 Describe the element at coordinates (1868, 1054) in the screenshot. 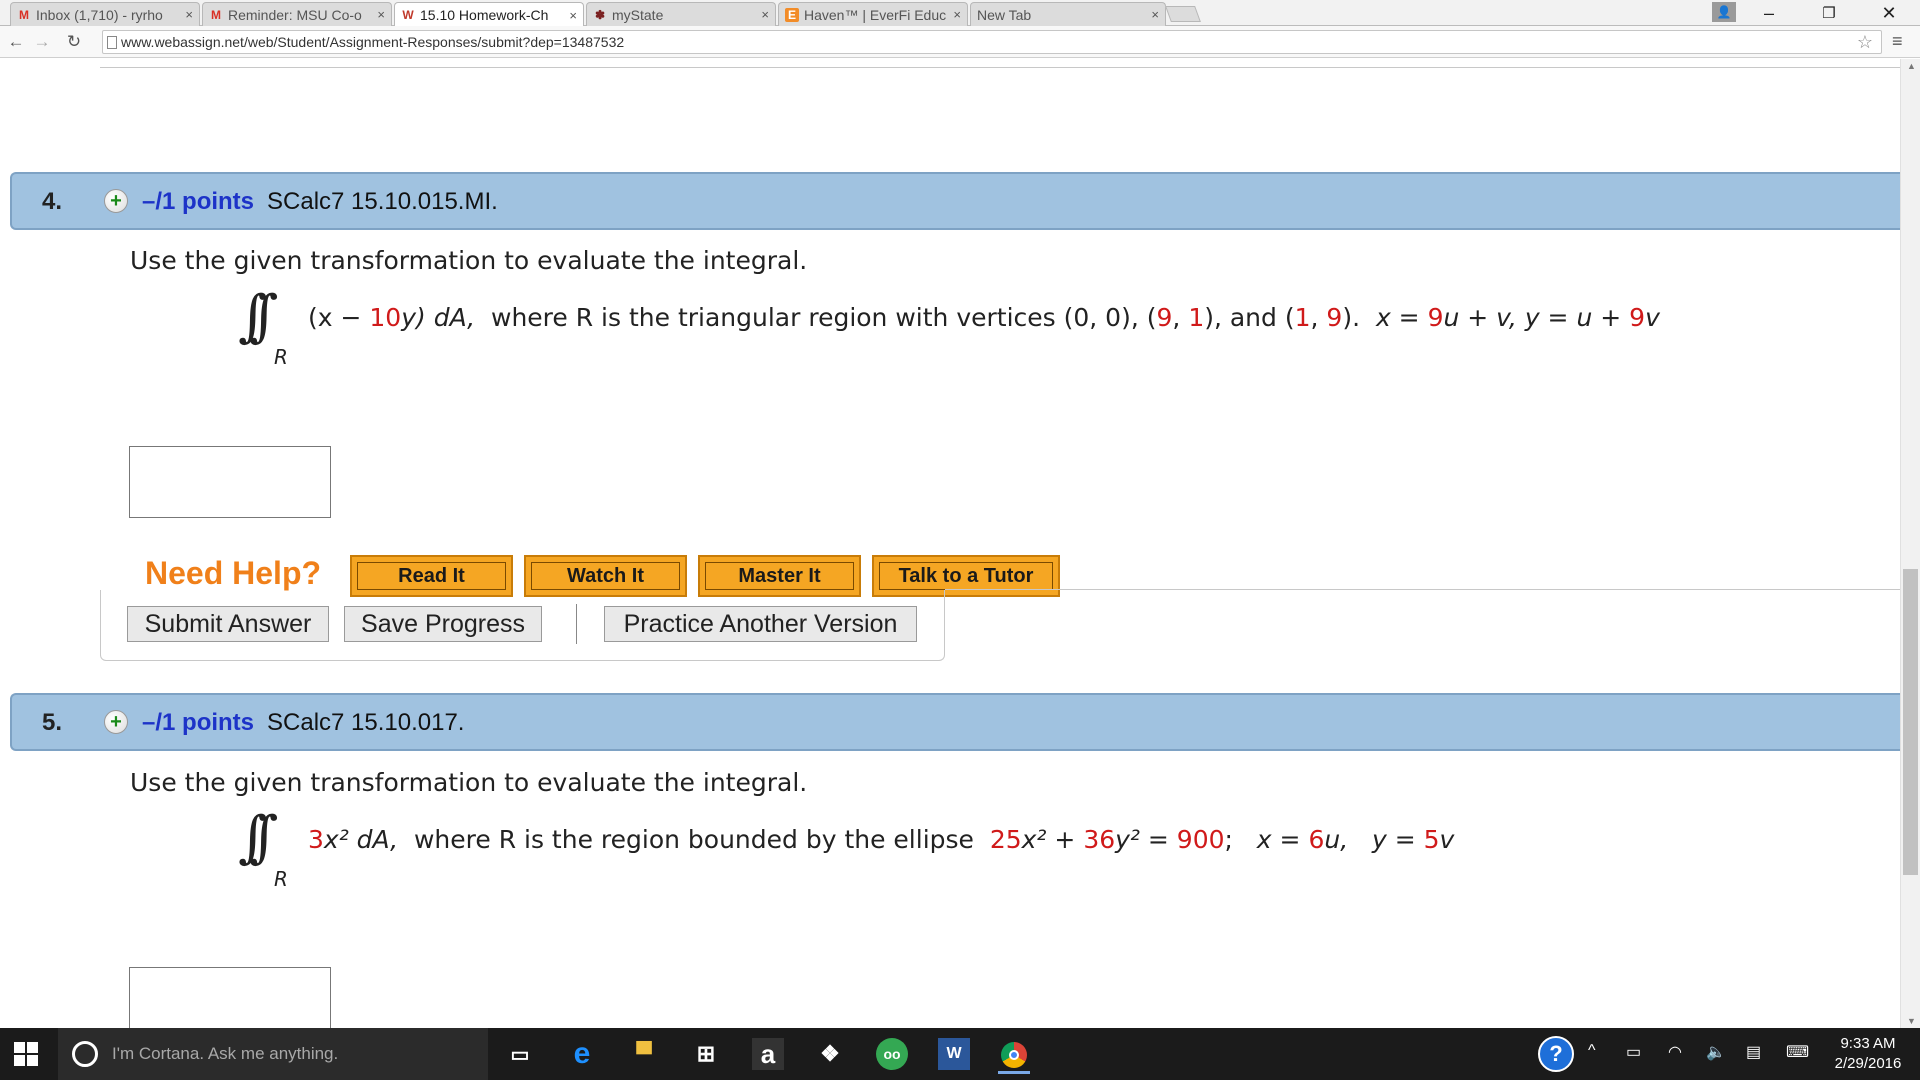

I see `clock: 9:33 AM 2/29/2016` at that location.